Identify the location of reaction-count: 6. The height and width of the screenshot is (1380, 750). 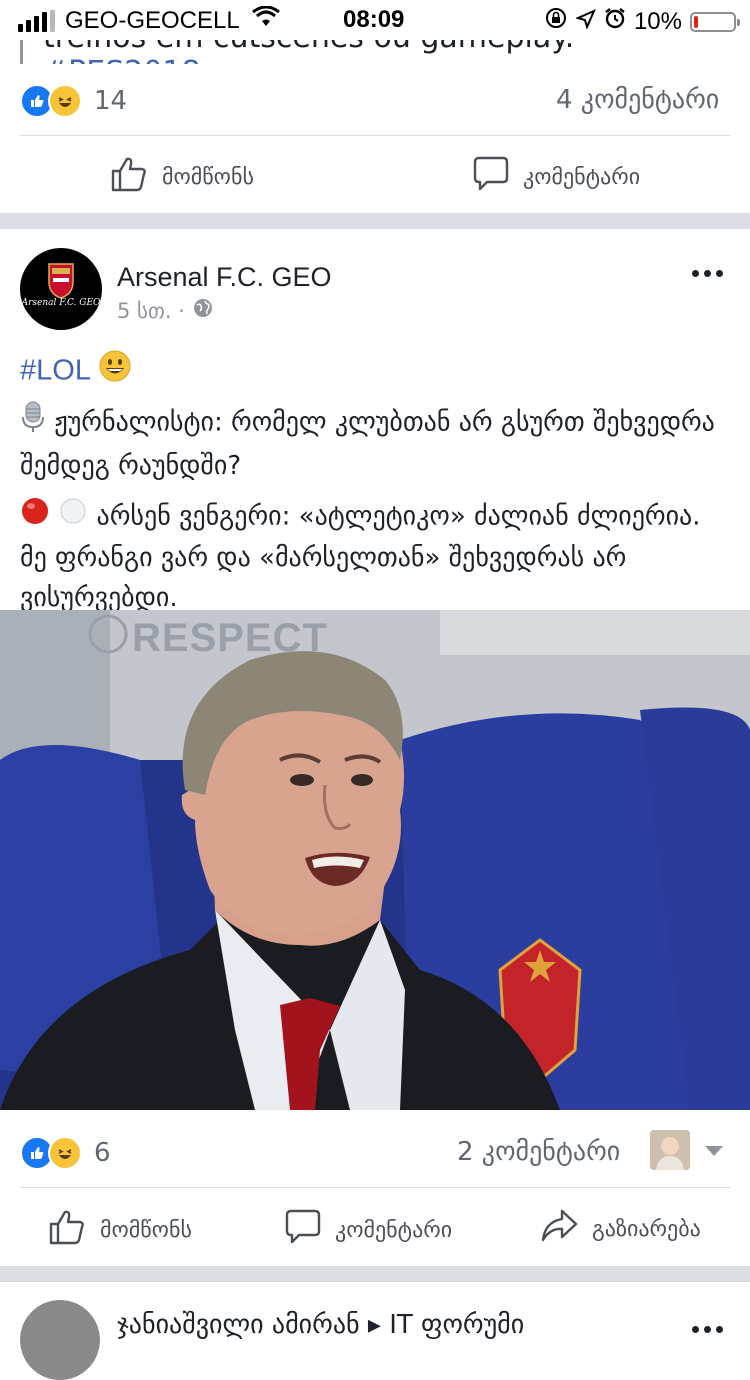
(102, 1153).